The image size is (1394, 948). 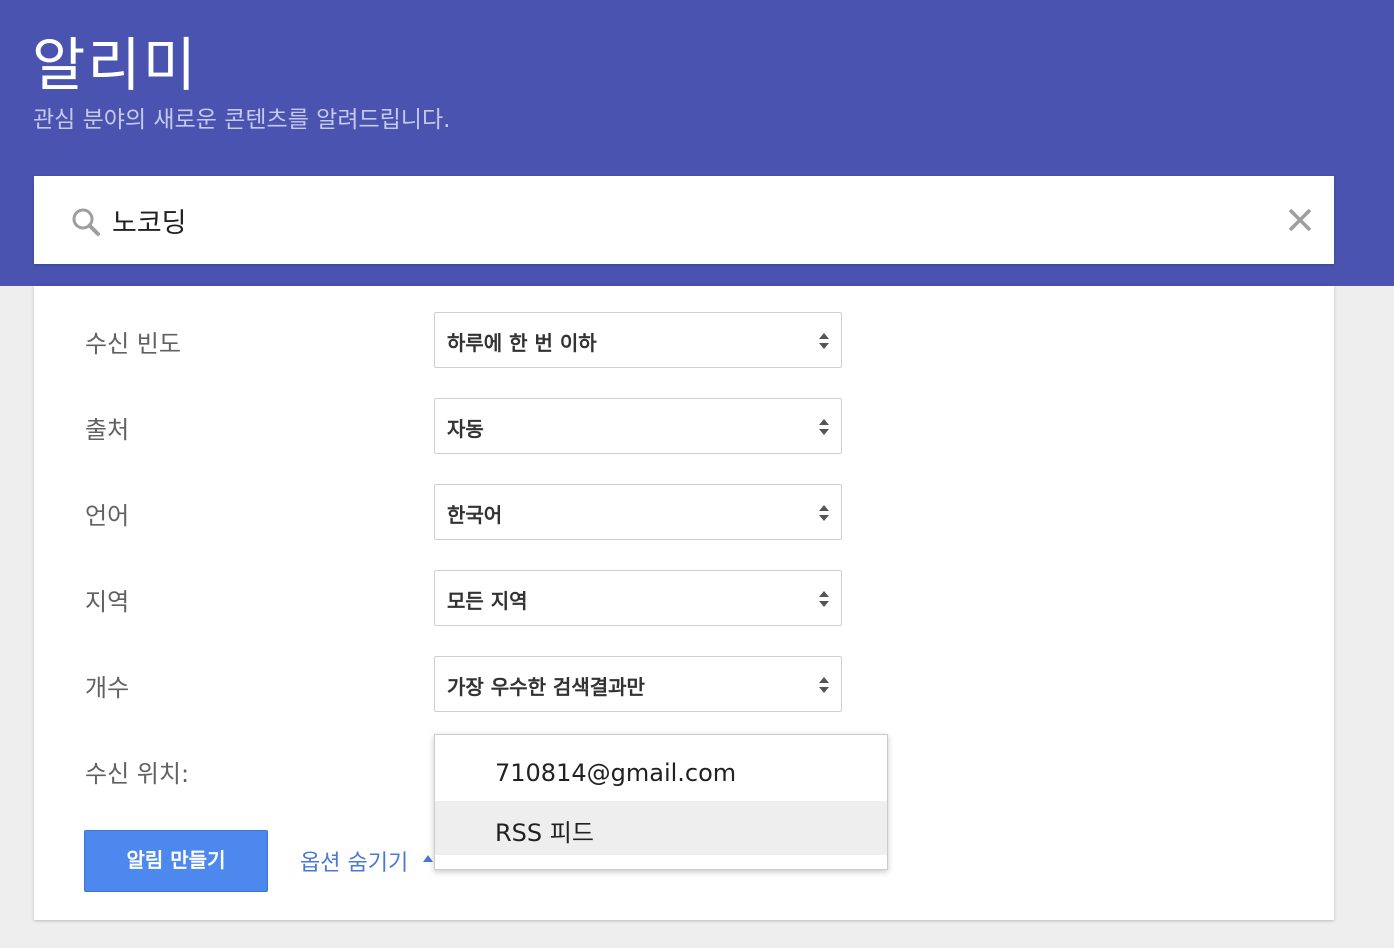 What do you see at coordinates (137, 774) in the screenshot?
I see `delivery-label: 수신 위치:` at bounding box center [137, 774].